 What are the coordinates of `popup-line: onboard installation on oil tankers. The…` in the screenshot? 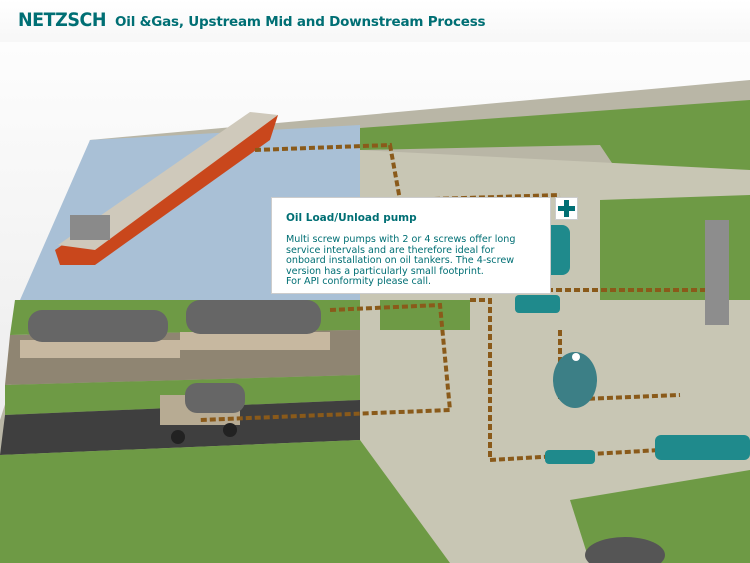 It's located at (400, 260).